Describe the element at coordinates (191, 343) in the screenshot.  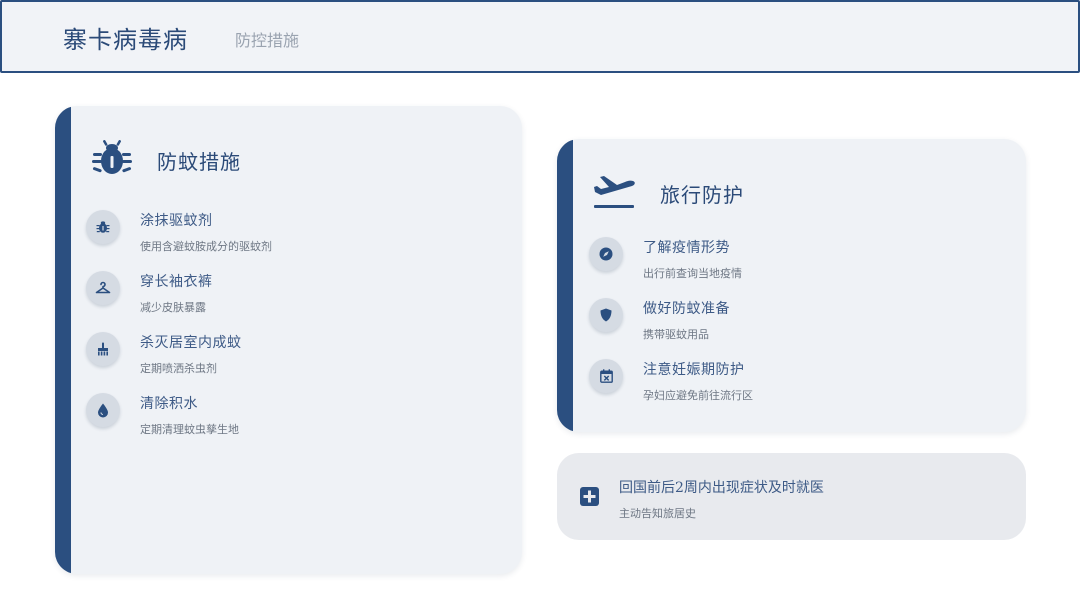
I see `item-label: 杀灭居室内成蚊` at that location.